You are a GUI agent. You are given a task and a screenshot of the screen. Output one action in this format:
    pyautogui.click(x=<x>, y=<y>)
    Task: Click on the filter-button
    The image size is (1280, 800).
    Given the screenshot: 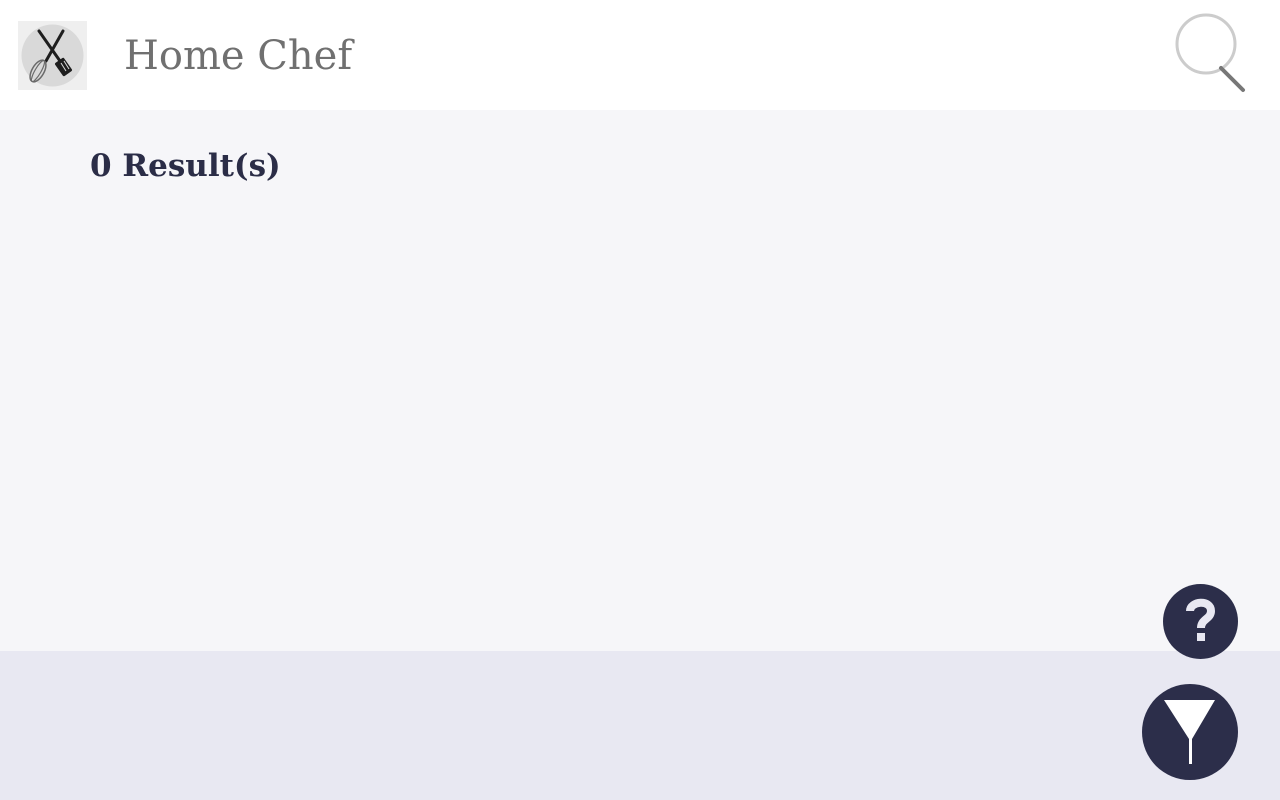 What is the action you would take?
    pyautogui.click(x=1190, y=732)
    